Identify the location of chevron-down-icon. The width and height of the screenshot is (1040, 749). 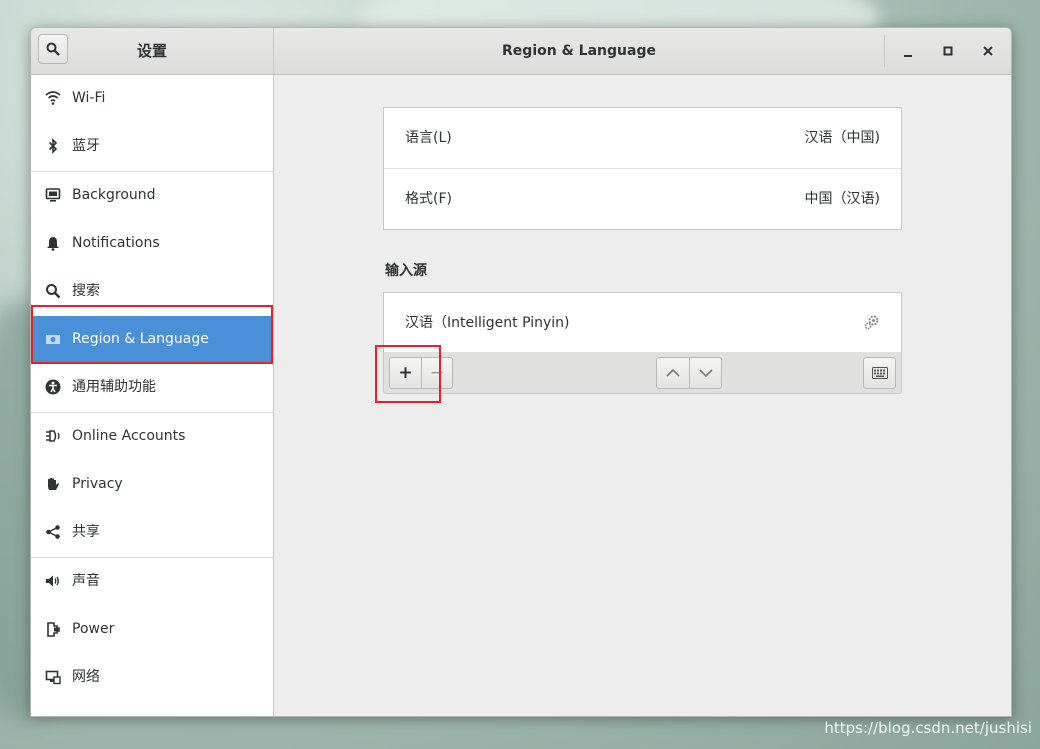
(705, 373).